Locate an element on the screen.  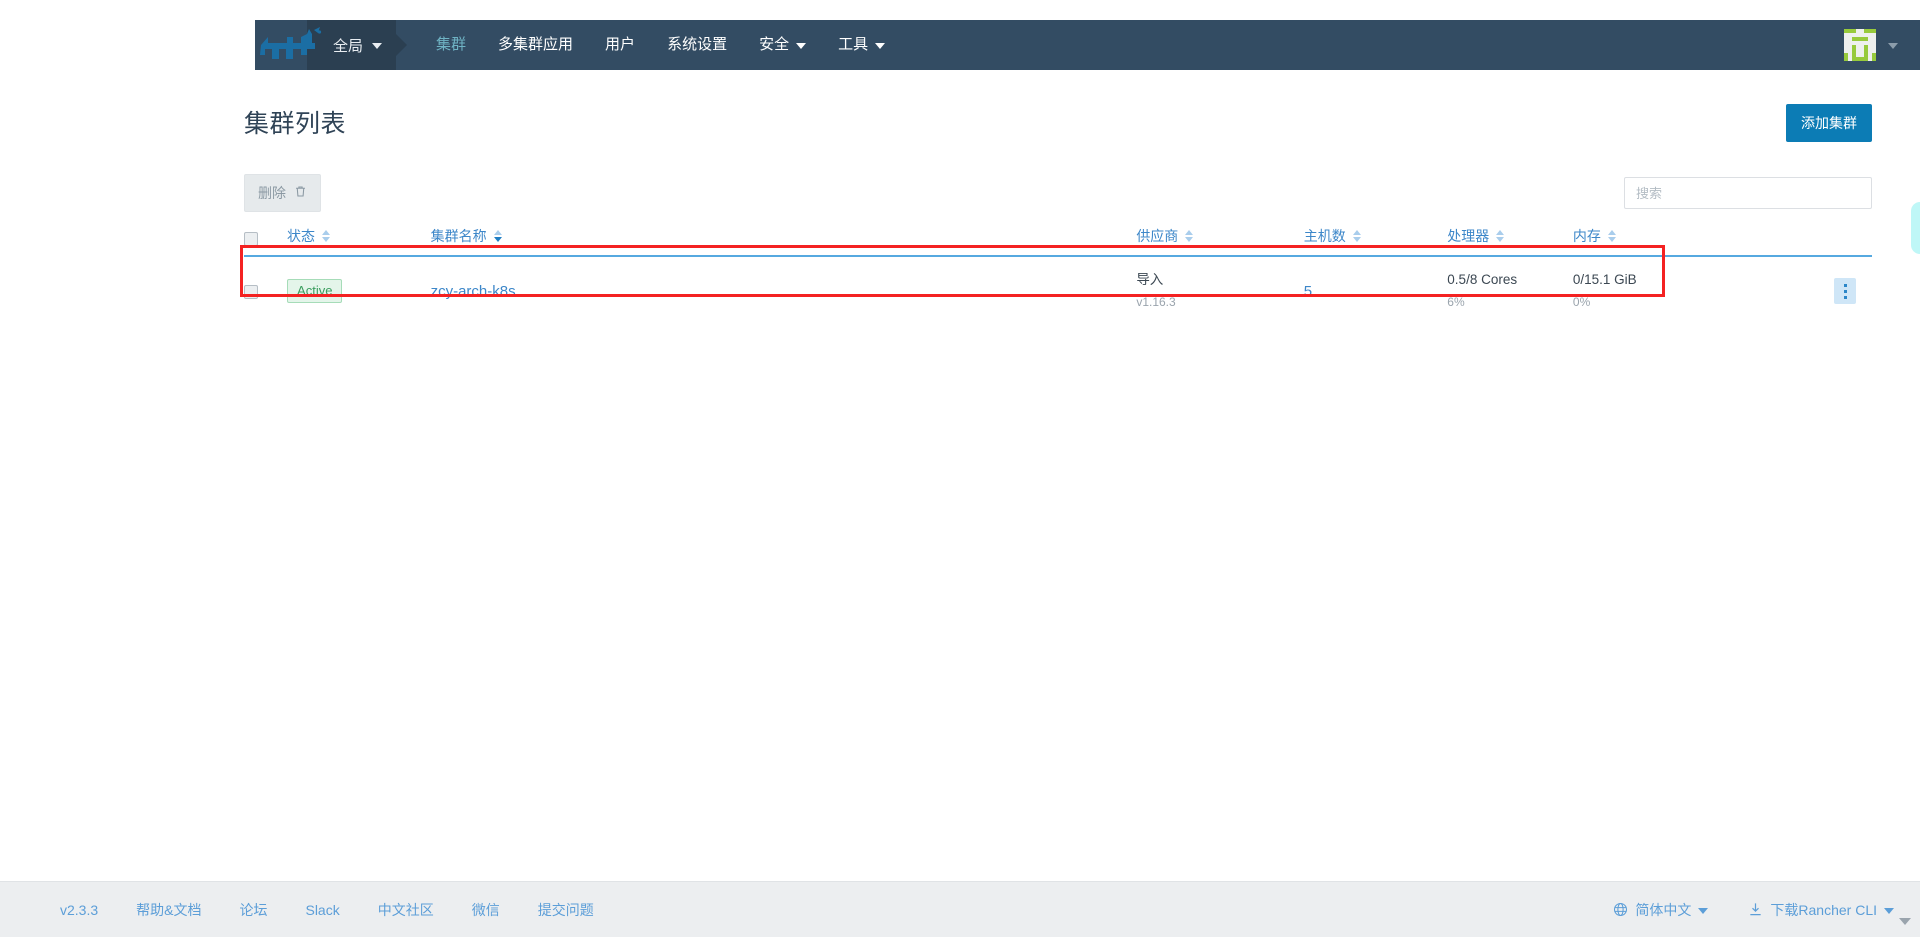
user-avatar-identicon is located at coordinates (1860, 45).